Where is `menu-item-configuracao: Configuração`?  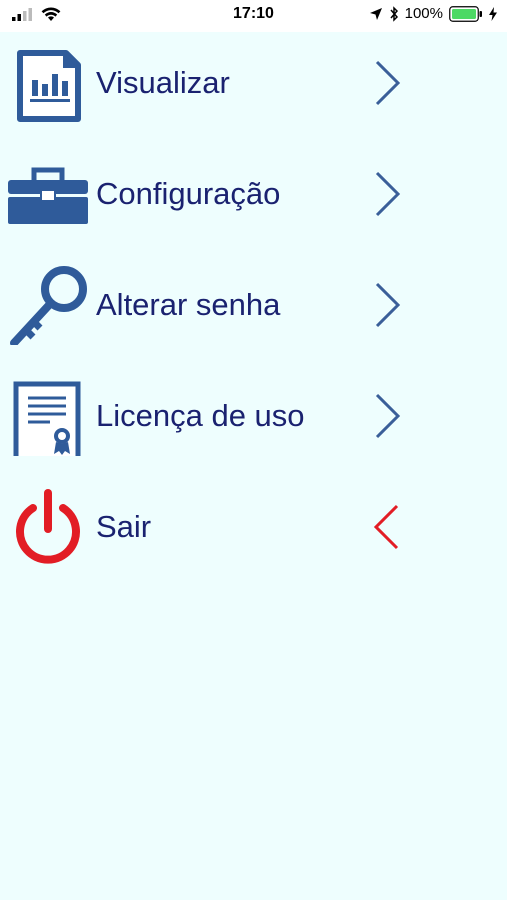 menu-item-configuracao: Configuração is located at coordinates (253, 194).